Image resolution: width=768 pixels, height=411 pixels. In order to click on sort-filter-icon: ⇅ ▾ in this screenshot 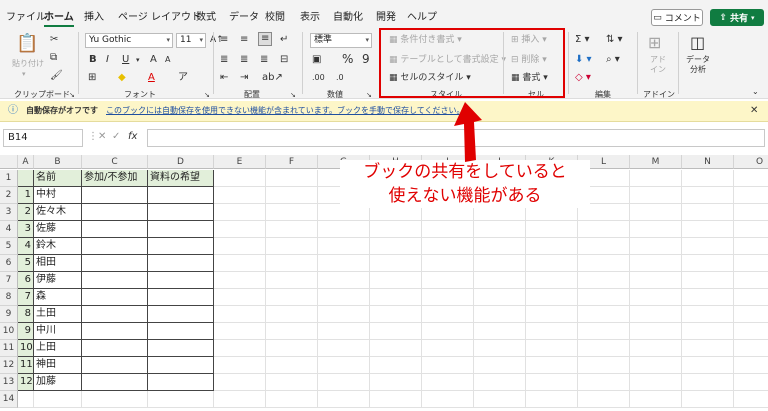, I will do `click(614, 40)`.